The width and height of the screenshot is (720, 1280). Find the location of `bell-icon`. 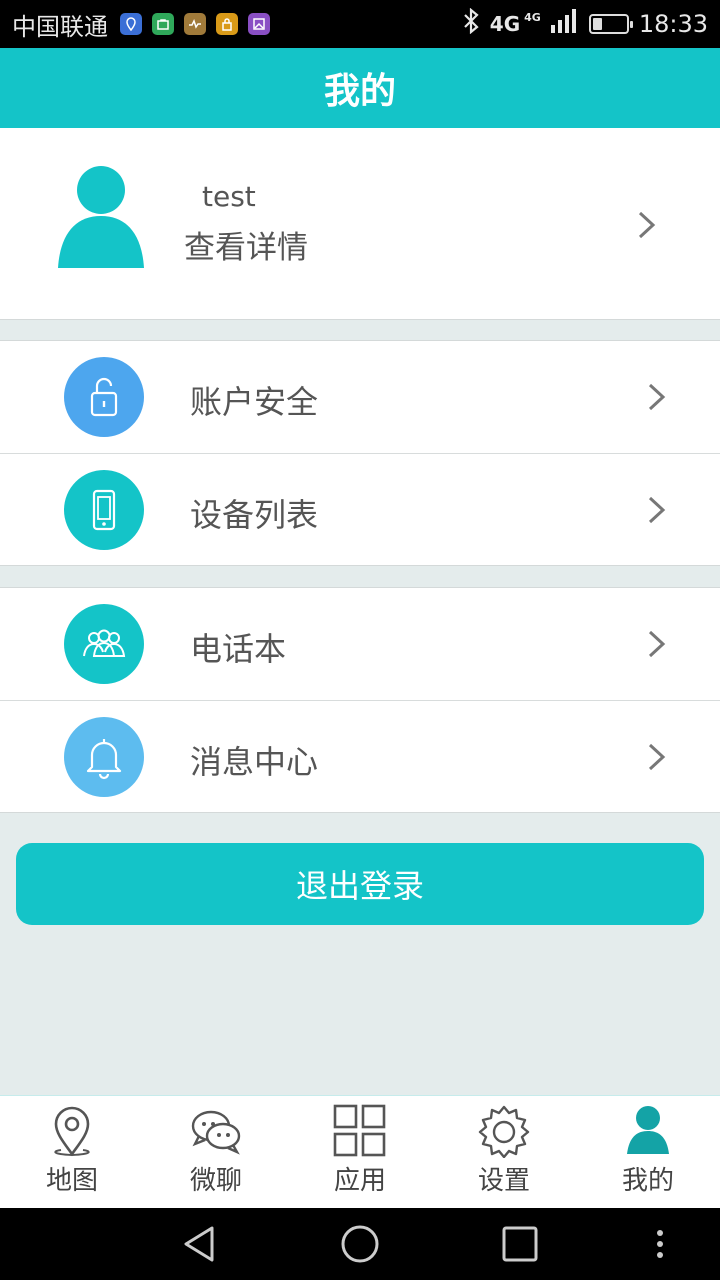

bell-icon is located at coordinates (104, 757).